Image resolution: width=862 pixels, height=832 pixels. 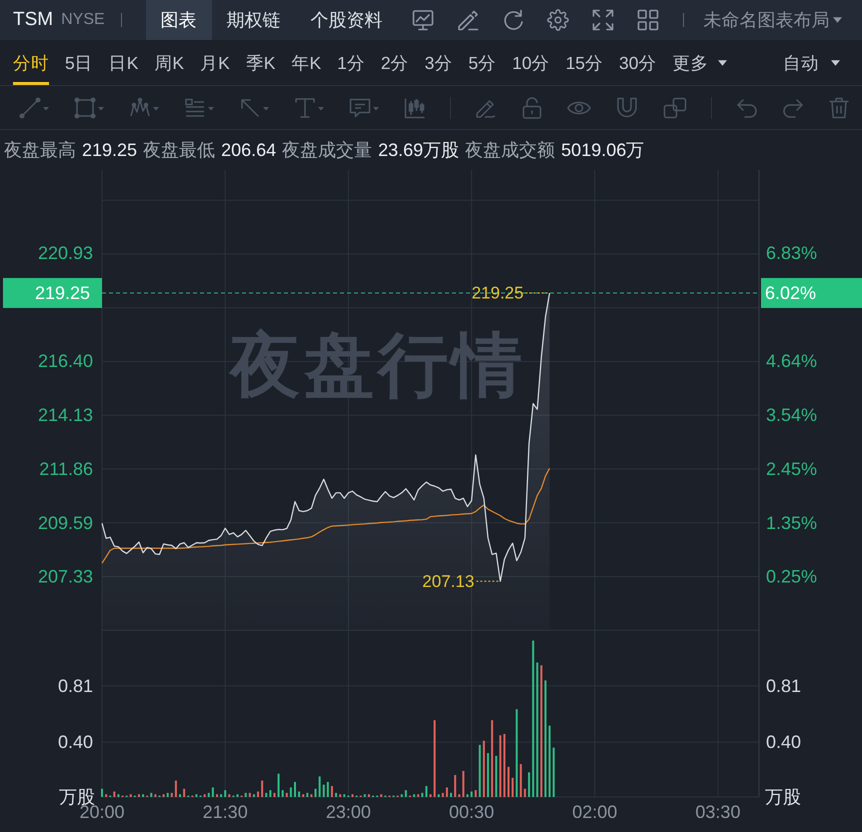 What do you see at coordinates (215, 62) in the screenshot?
I see `period-tab: 月K` at bounding box center [215, 62].